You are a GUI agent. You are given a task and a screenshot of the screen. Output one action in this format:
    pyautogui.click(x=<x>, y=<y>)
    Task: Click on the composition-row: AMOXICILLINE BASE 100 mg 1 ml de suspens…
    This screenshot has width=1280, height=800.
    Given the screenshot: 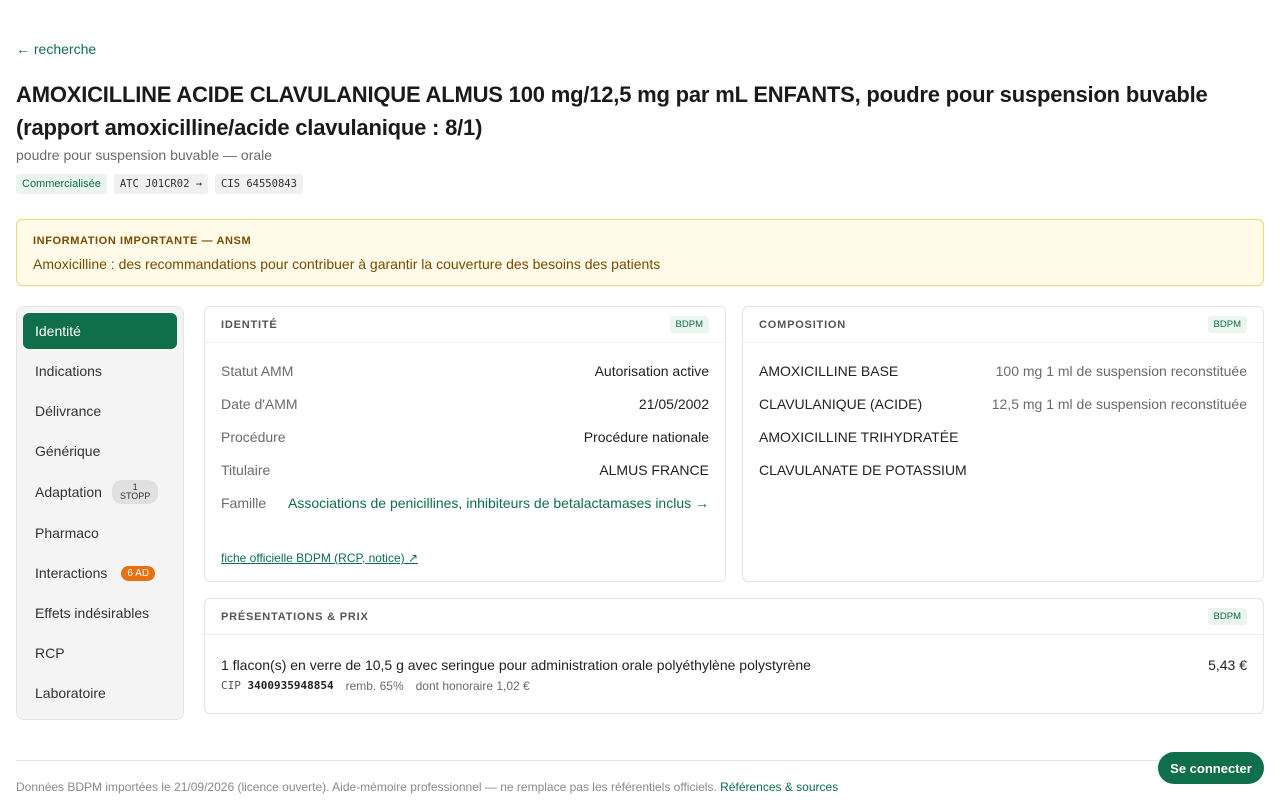 What is the action you would take?
    pyautogui.click(x=1003, y=371)
    